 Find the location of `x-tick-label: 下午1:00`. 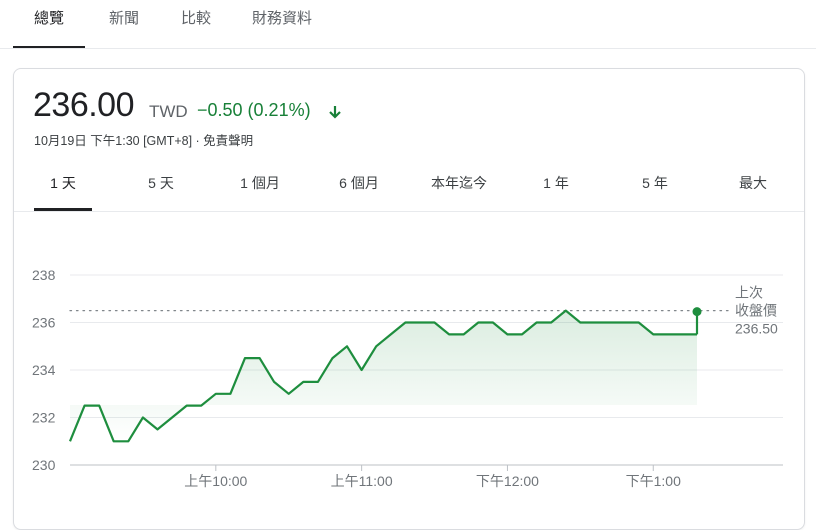

x-tick-label: 下午1:00 is located at coordinates (653, 481).